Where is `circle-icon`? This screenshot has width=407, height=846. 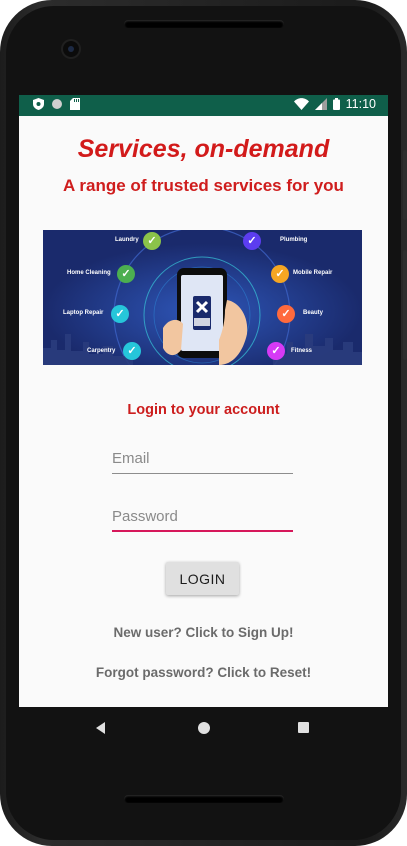 circle-icon is located at coordinates (57, 104).